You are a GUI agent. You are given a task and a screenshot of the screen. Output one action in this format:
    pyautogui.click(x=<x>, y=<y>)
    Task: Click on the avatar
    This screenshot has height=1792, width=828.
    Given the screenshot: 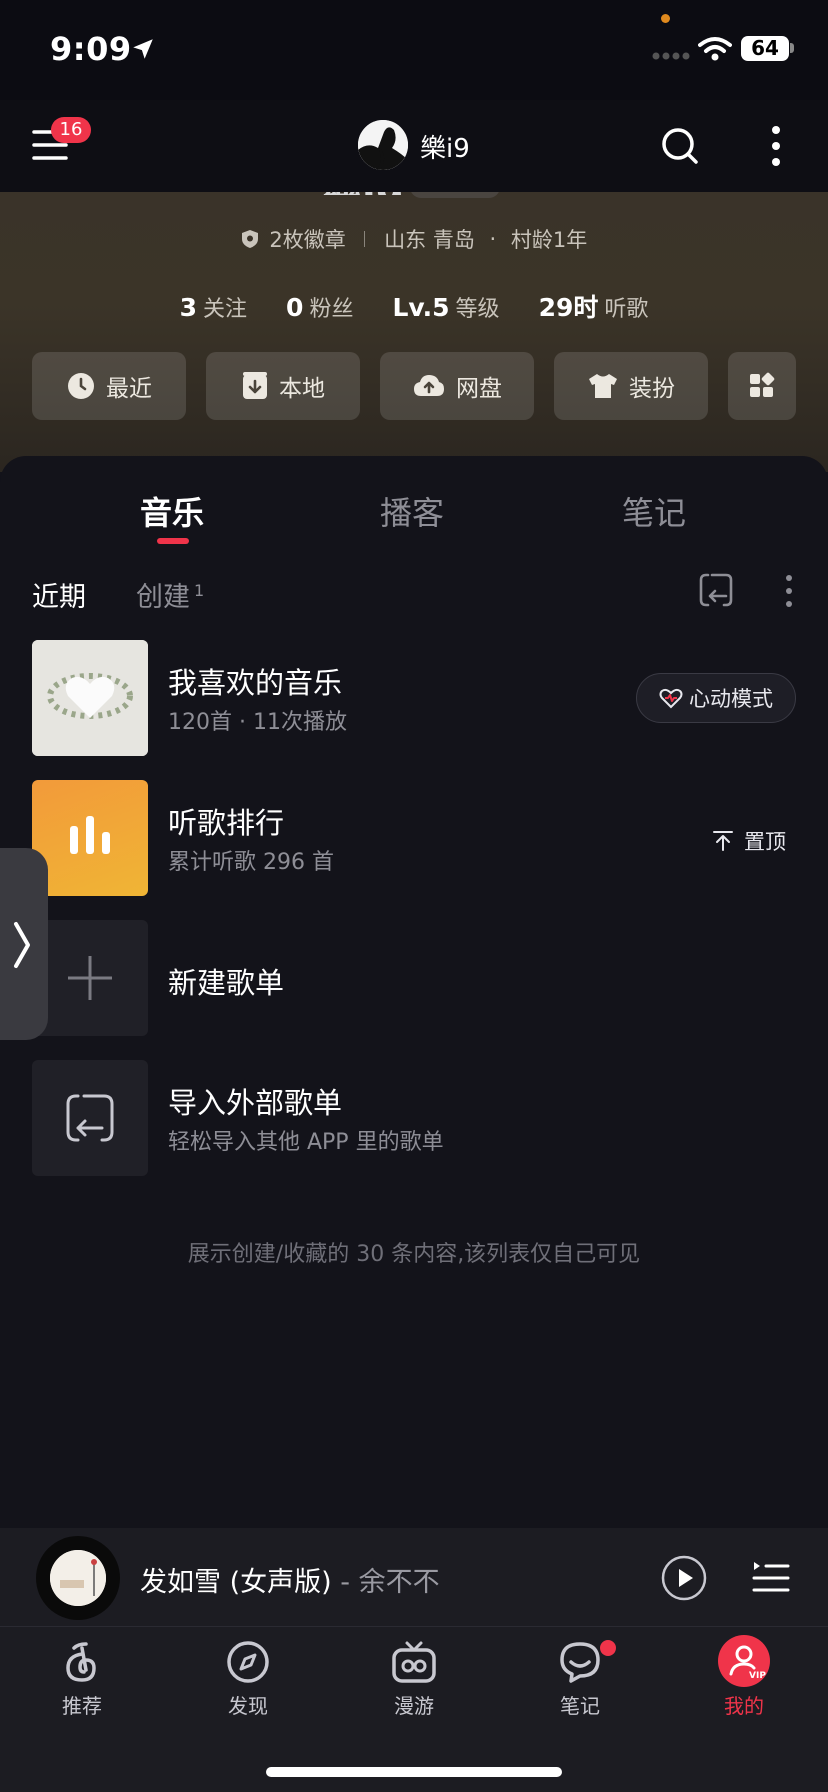 What is the action you would take?
    pyautogui.click(x=383, y=145)
    